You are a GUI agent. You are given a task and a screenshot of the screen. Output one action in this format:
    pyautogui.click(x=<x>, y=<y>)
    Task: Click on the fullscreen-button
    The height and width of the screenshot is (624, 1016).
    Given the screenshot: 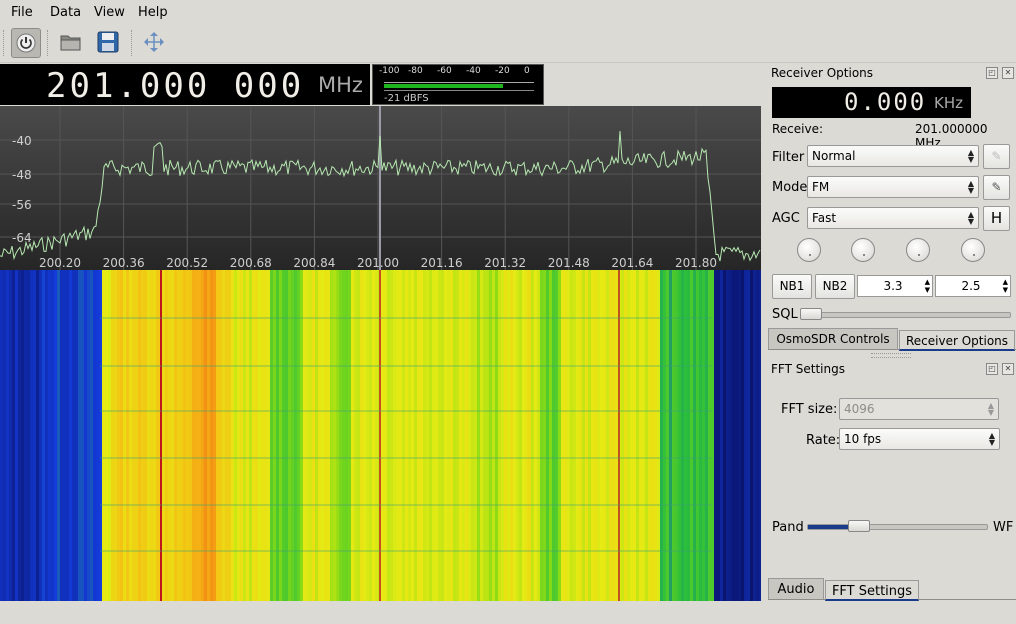 What is the action you would take?
    pyautogui.click(x=155, y=43)
    